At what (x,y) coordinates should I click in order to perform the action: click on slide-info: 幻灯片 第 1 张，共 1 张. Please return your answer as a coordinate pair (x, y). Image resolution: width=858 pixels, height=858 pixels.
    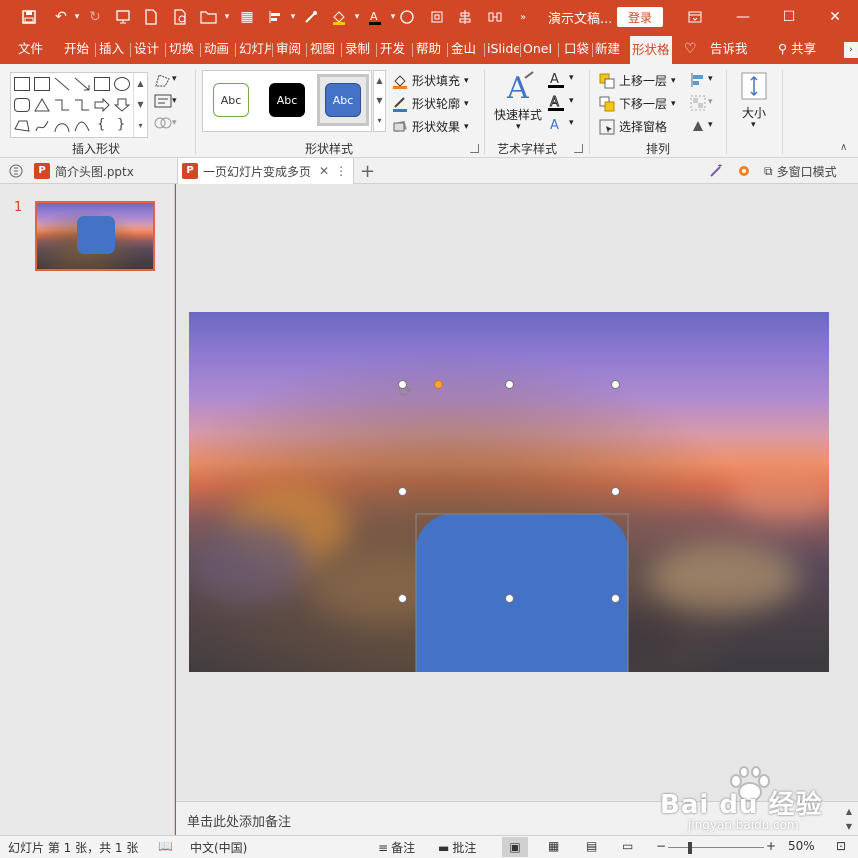
    Looking at the image, I should click on (73, 847).